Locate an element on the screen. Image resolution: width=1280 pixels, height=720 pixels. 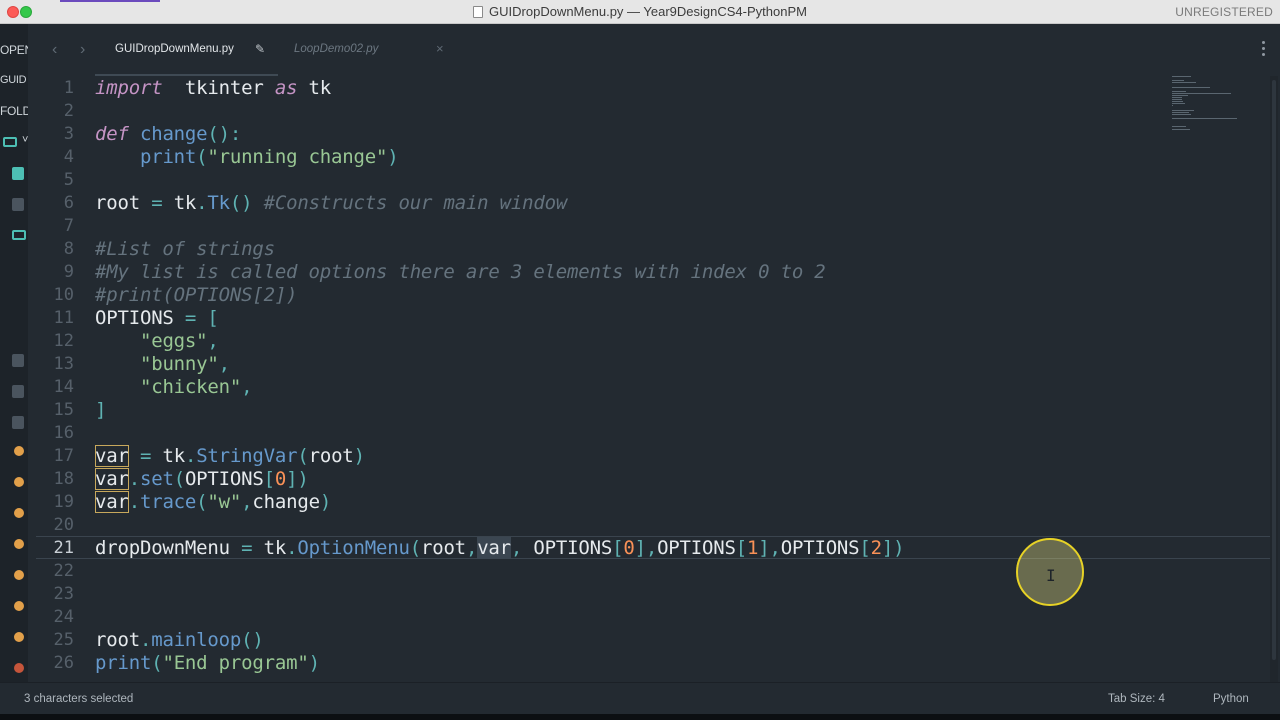
code-token: set is located at coordinates (156, 479).